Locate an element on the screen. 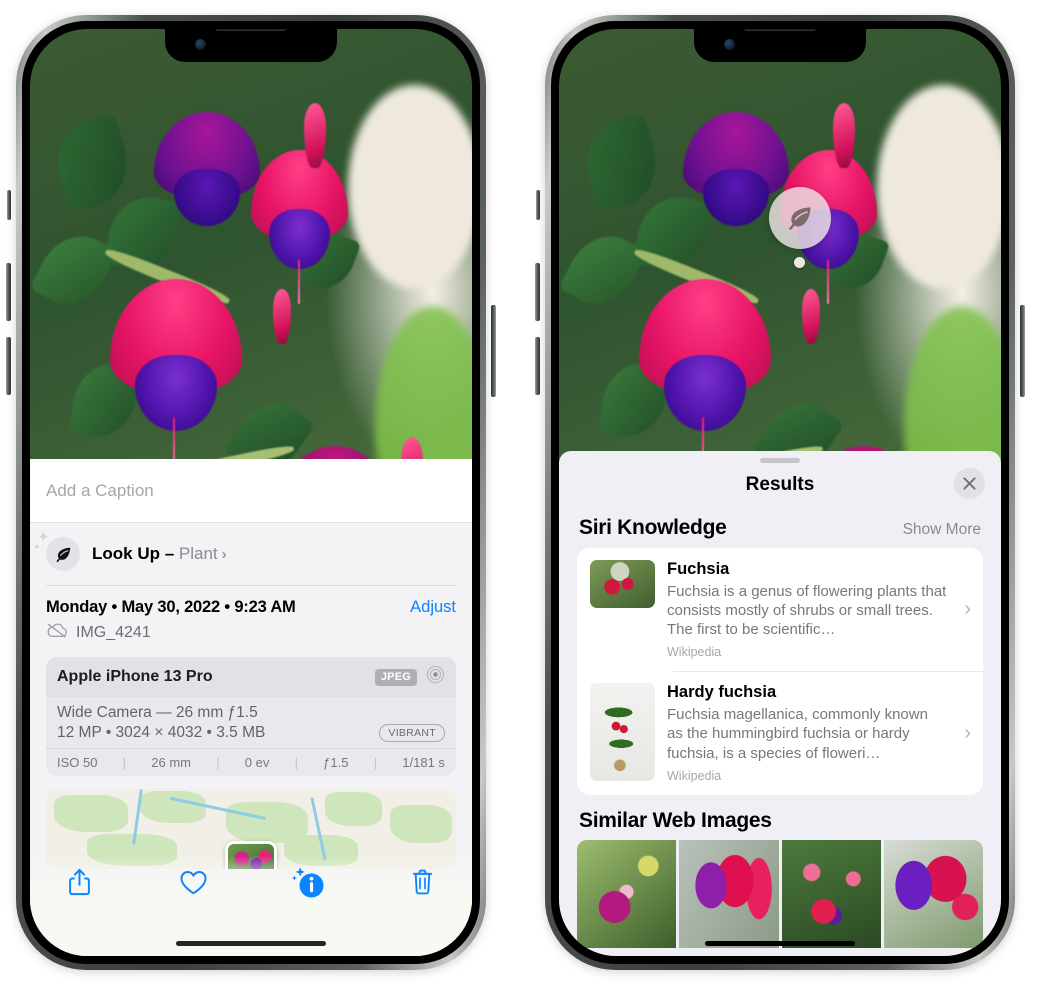 This screenshot has width=1055, height=985. results-header: Results is located at coordinates (780, 485).